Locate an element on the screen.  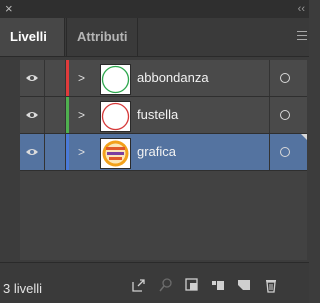
clipping-mask-icon is located at coordinates (192, 285).